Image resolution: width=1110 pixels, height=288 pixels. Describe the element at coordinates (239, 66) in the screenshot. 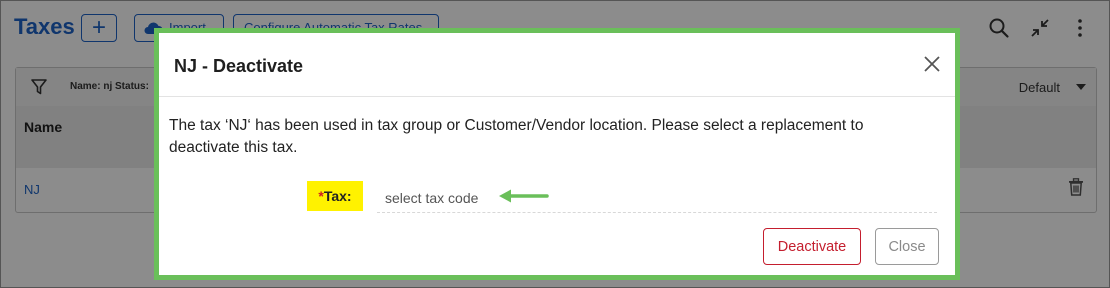

I see `dialog-title: NJ - Deactivate` at that location.